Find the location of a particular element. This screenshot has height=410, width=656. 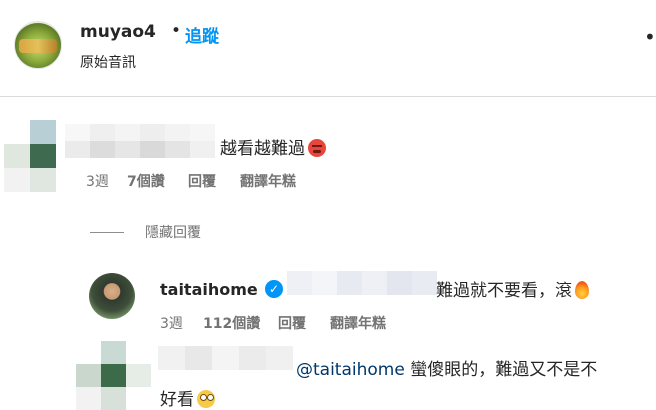

second-reply-text-line2: 好看 is located at coordinates (187, 397).